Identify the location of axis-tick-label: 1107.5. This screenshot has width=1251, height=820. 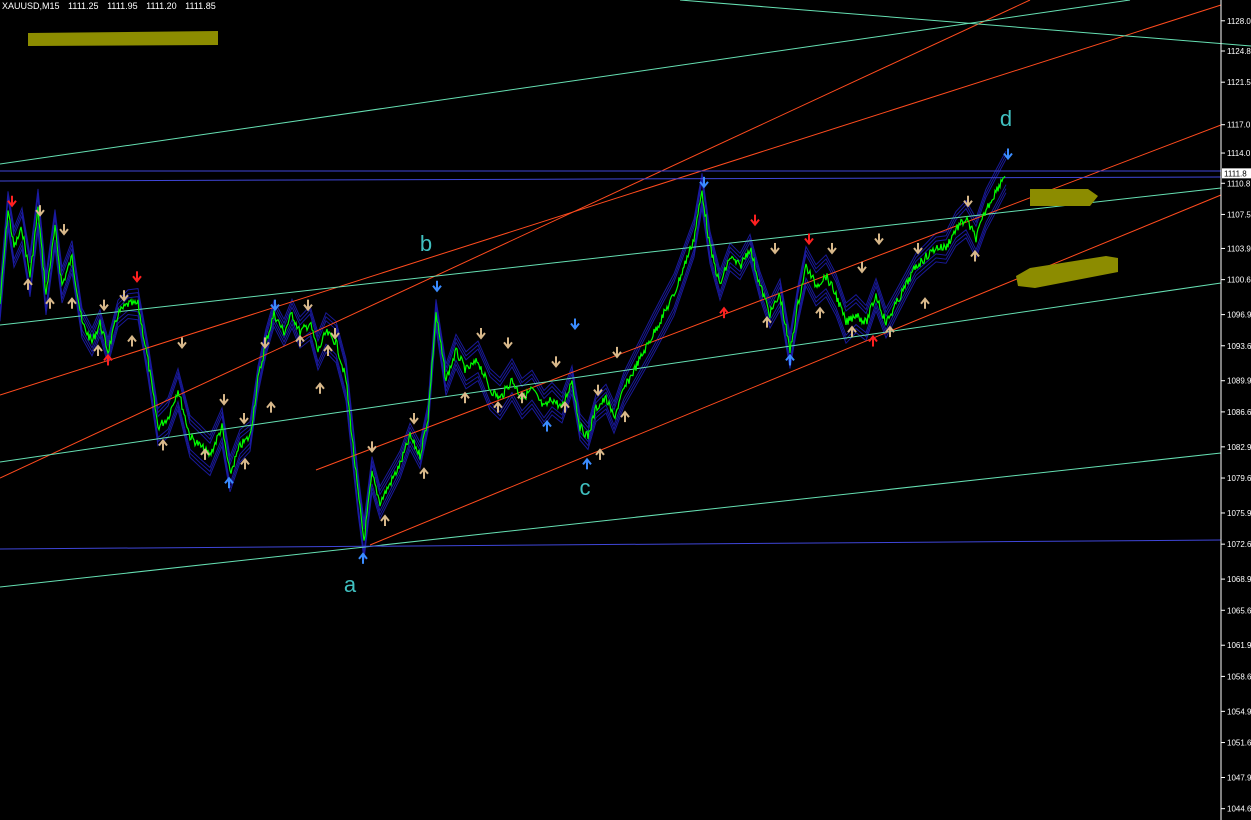
(1239, 214).